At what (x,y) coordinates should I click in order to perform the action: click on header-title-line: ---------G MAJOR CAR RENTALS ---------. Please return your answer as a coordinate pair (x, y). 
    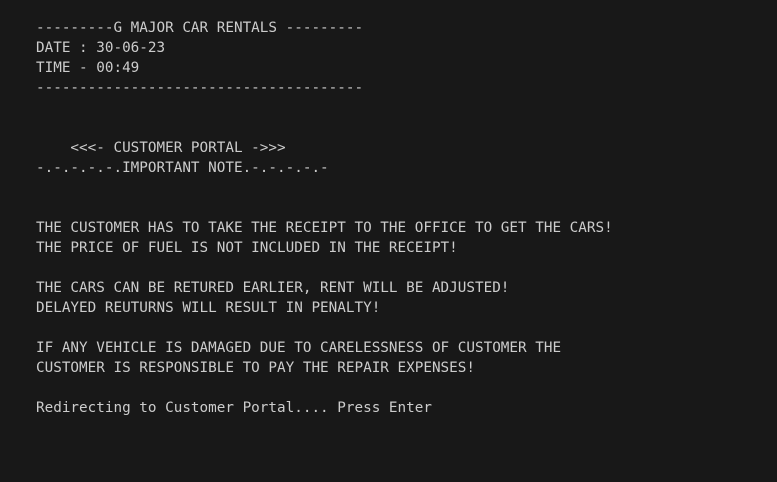
    Looking at the image, I should click on (200, 28).